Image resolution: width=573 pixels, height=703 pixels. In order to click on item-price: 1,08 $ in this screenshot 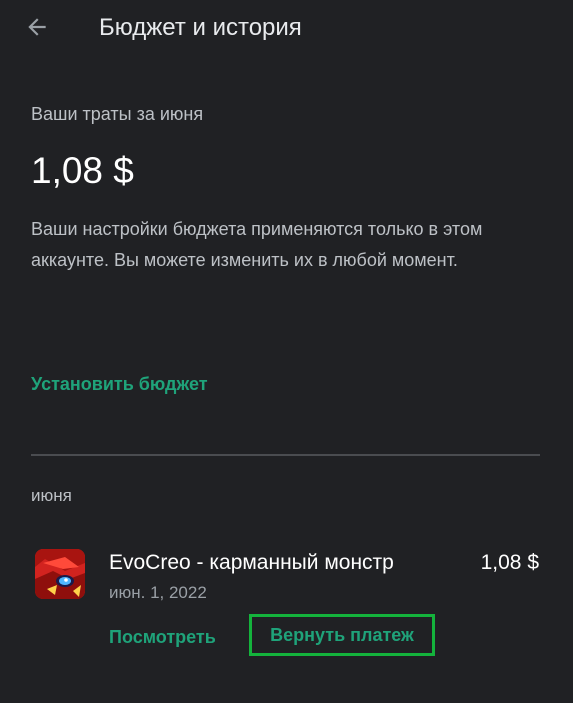, I will do `click(509, 562)`.